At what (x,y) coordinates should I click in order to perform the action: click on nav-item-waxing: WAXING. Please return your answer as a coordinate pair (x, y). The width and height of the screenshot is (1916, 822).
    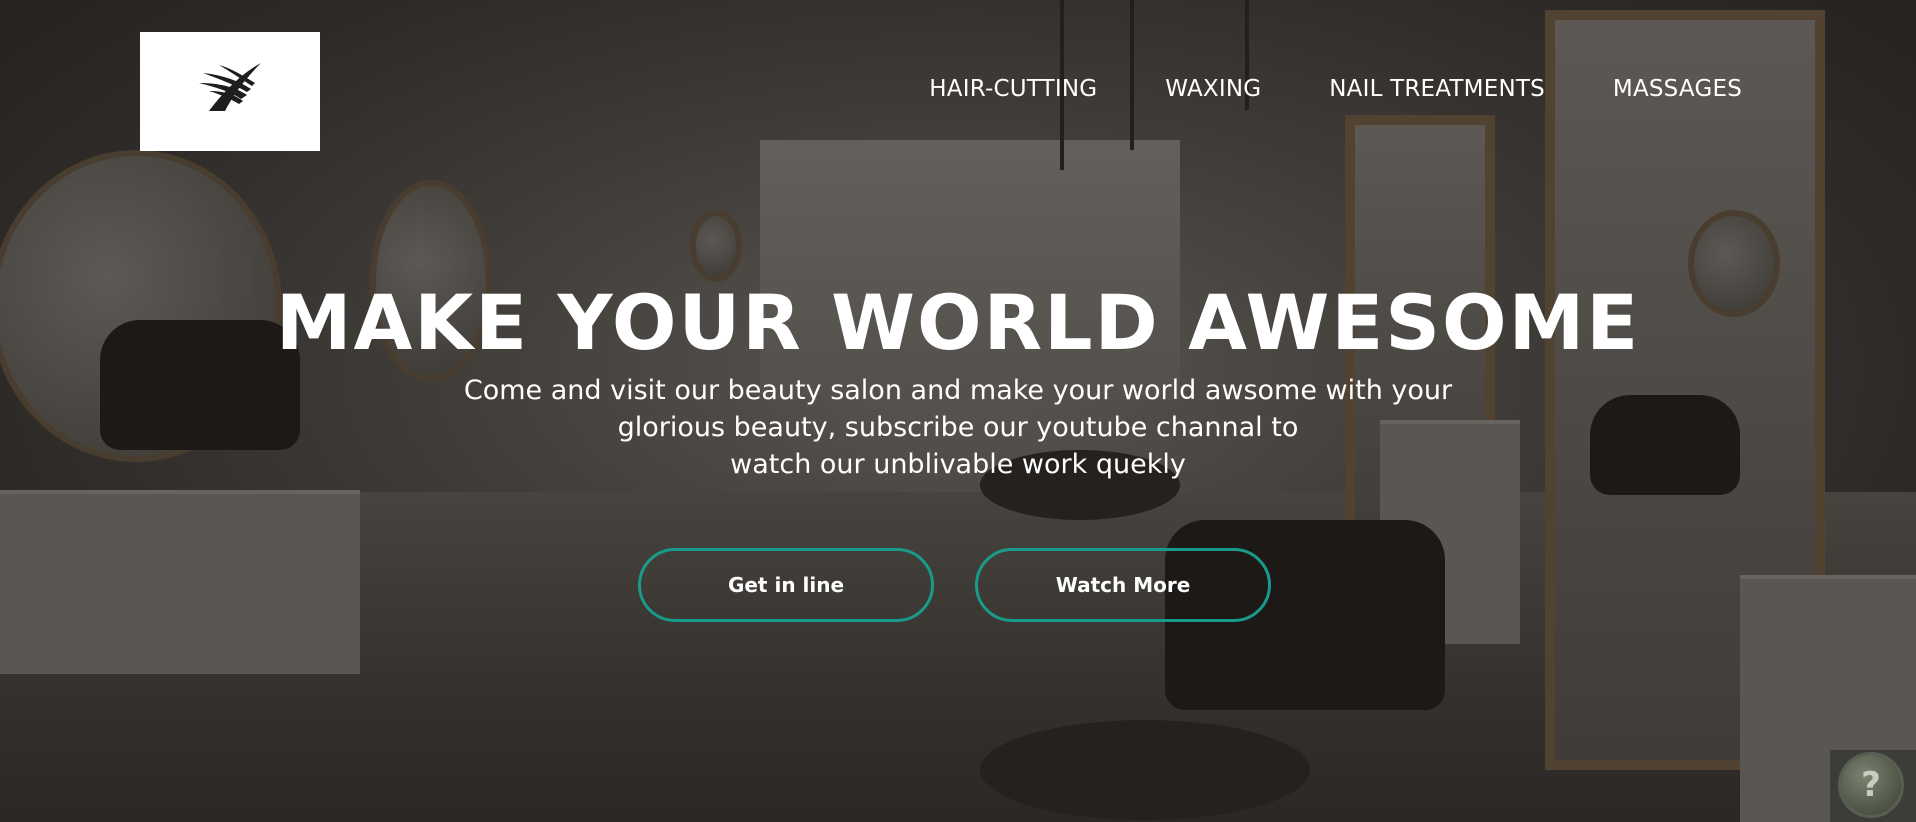
    Looking at the image, I should click on (1213, 89).